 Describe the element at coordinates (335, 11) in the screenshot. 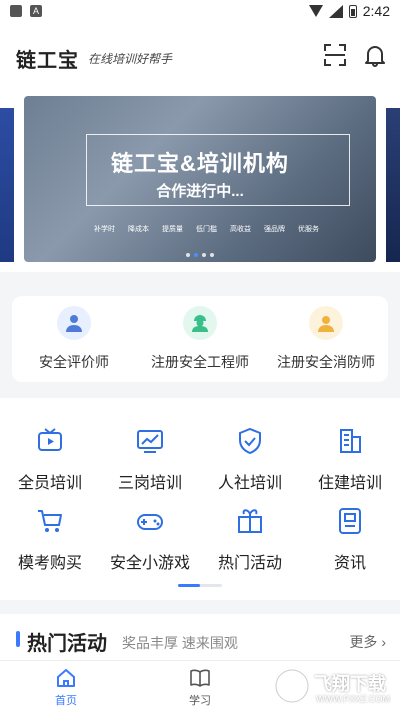

I see `signal-icon` at that location.